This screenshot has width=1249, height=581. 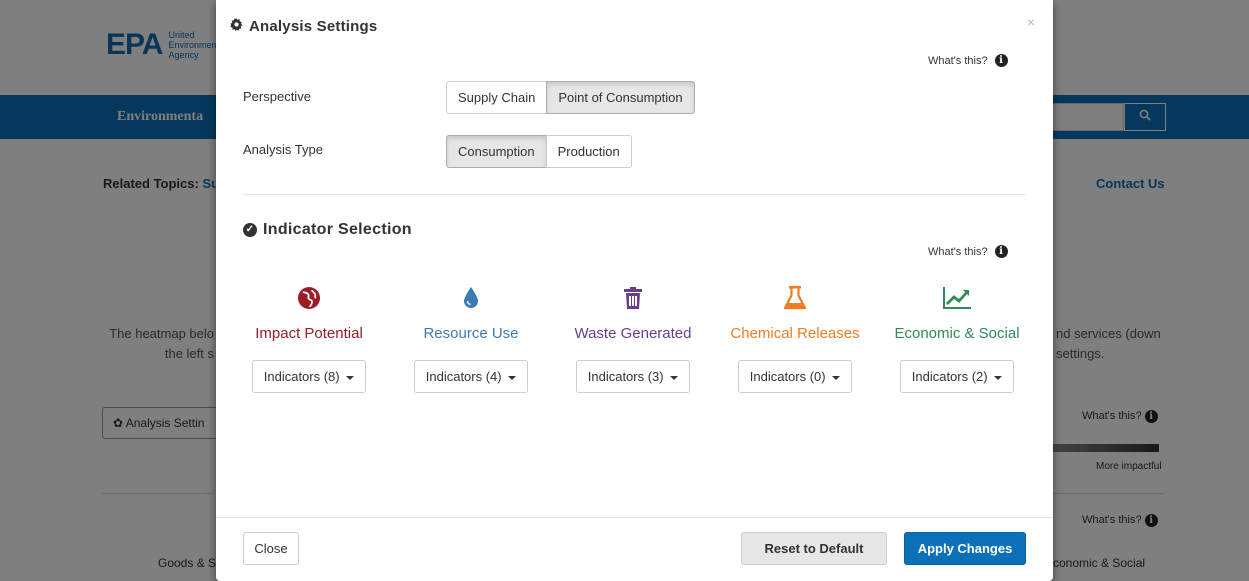 I want to click on analysis-type-label: Analysis Type, so click(x=283, y=149).